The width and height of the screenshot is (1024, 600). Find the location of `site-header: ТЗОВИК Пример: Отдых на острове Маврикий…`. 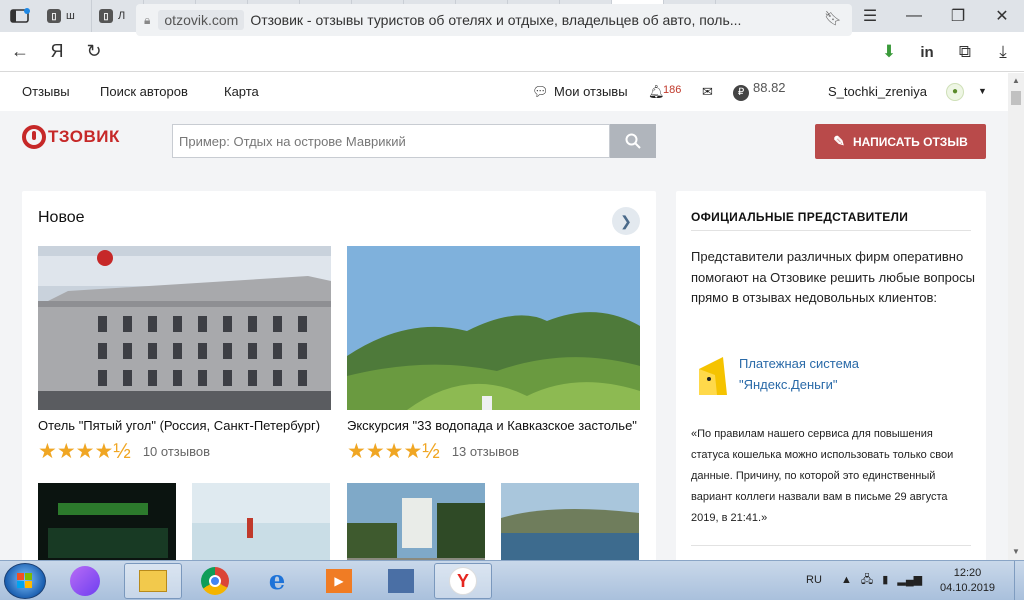

site-header: ТЗОВИК Пример: Отдых на острове Маврикий… is located at coordinates (504, 141).